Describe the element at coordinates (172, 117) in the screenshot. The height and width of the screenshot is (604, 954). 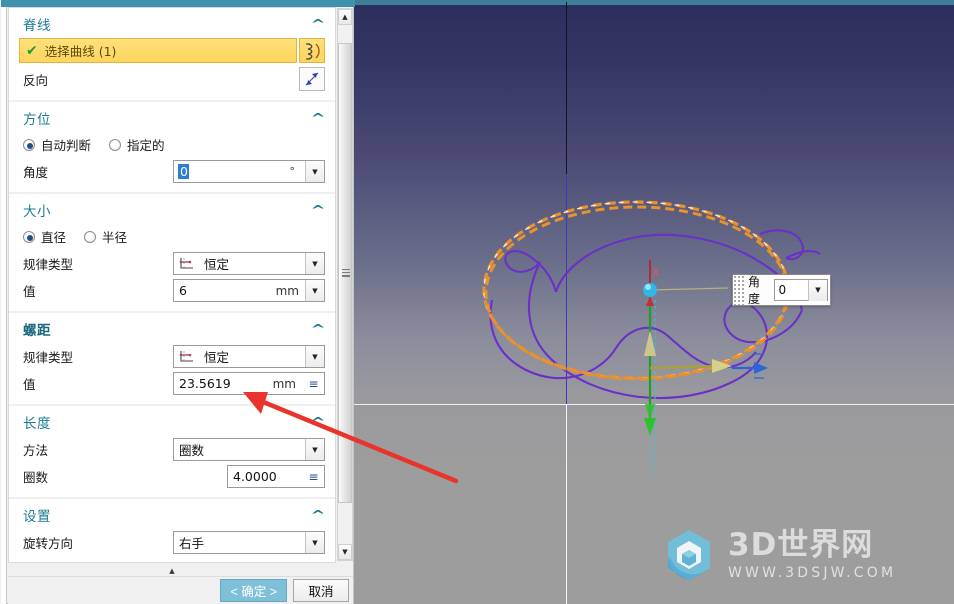
I see `section-orientation-header: 方位 ^` at that location.